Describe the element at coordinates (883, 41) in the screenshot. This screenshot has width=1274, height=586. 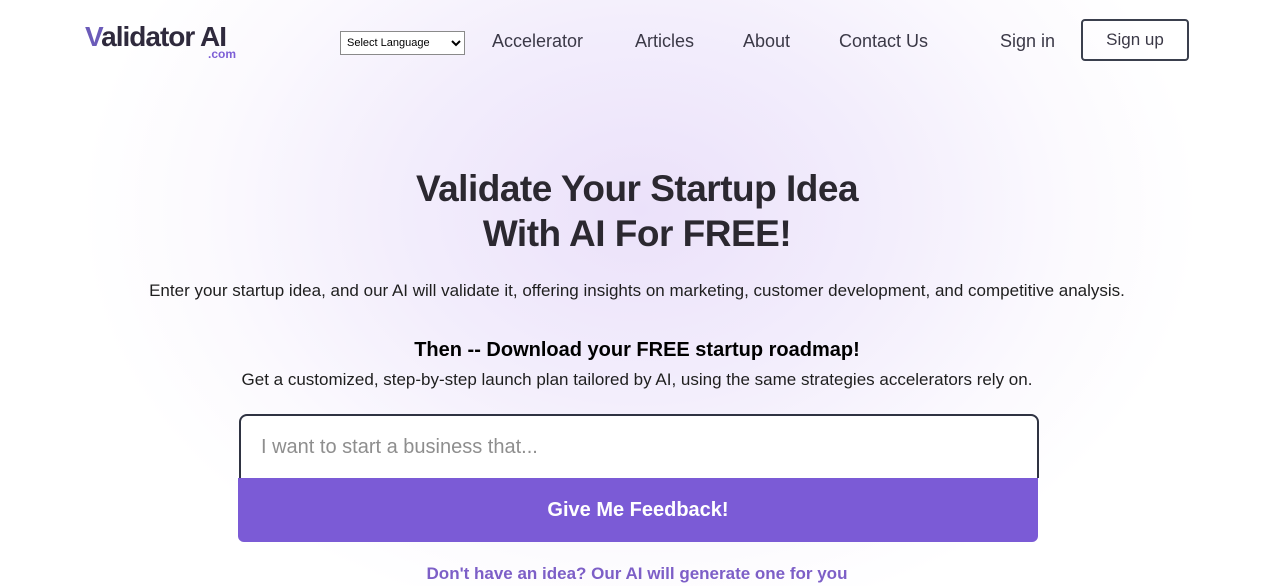
I see `nav-link-contact-us: Contact Us` at that location.